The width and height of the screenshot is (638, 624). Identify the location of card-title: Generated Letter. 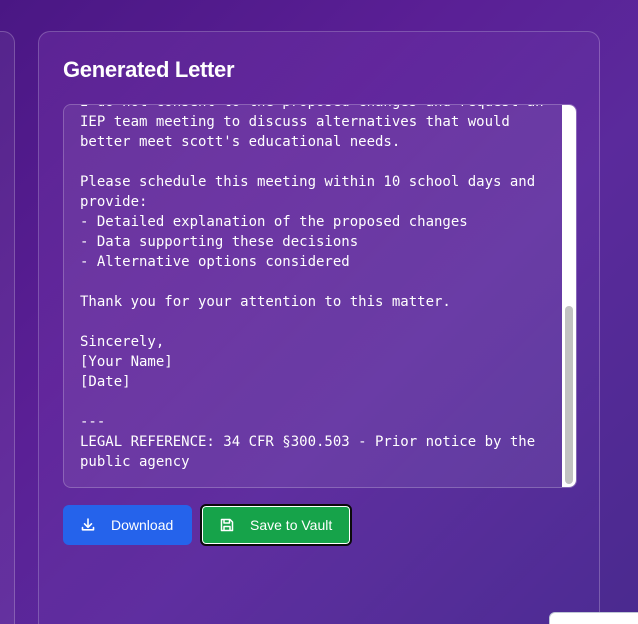
(149, 69).